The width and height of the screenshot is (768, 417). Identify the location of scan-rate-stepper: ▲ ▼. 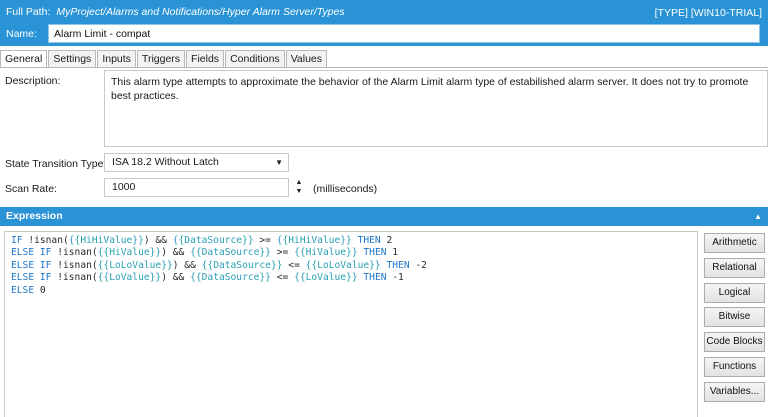
(299, 187).